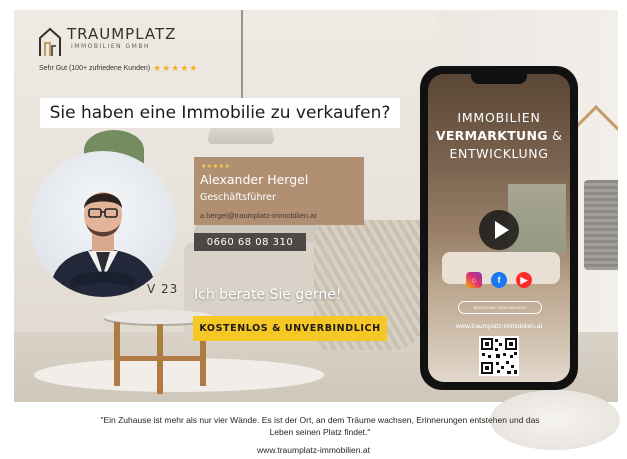  I want to click on instagram-icon: ○, so click(474, 280).